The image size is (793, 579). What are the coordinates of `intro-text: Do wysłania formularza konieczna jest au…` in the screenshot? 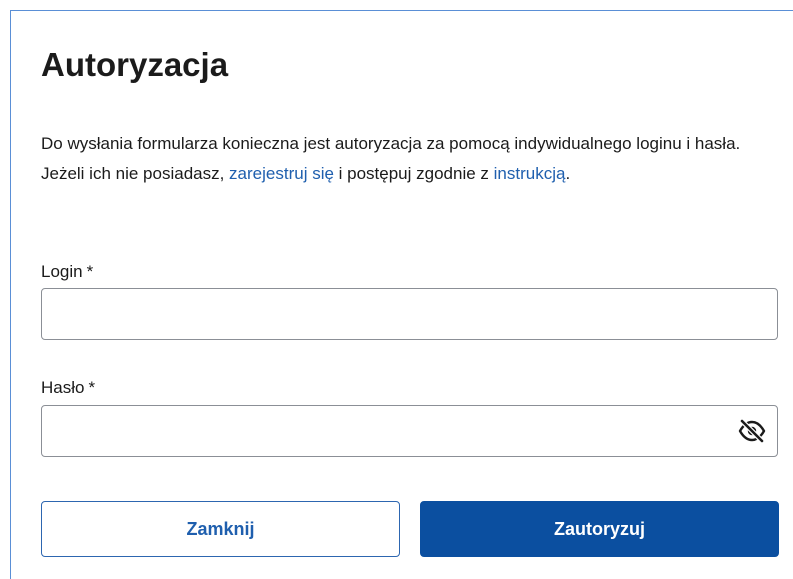 It's located at (401, 159).